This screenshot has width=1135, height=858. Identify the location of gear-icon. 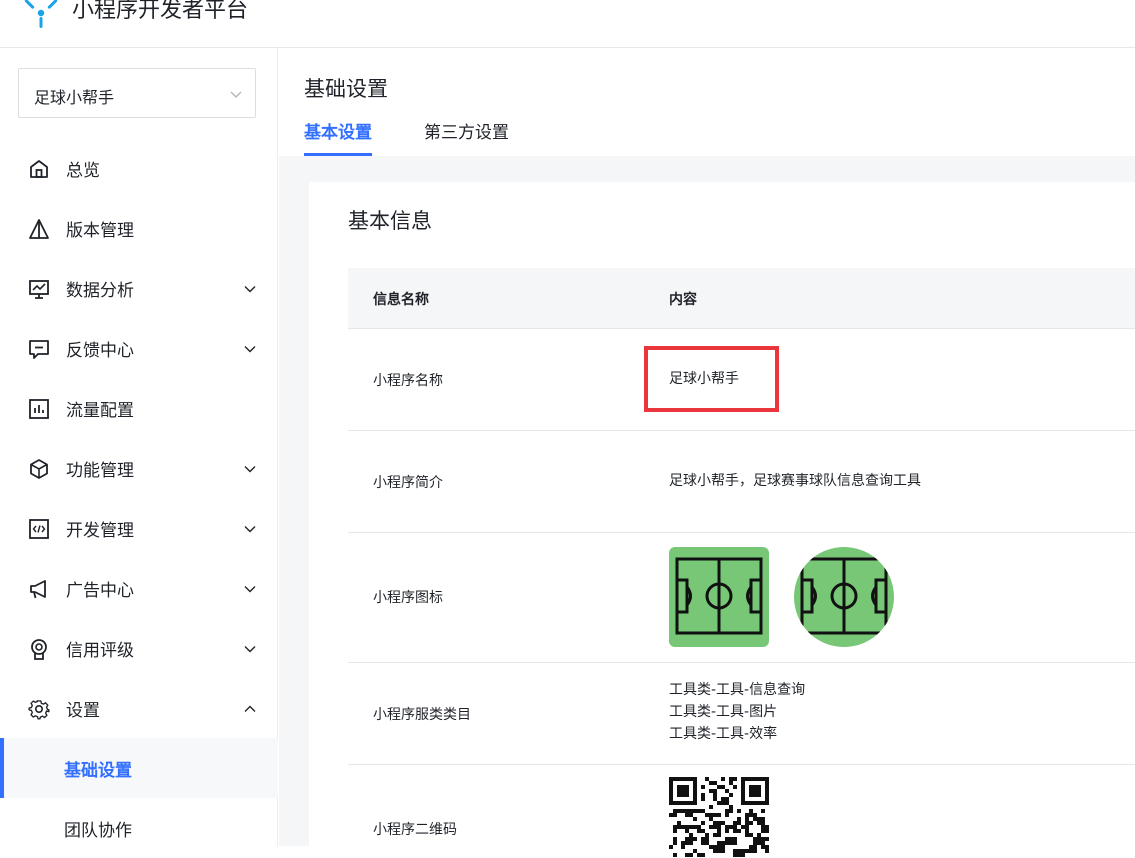
(39, 710).